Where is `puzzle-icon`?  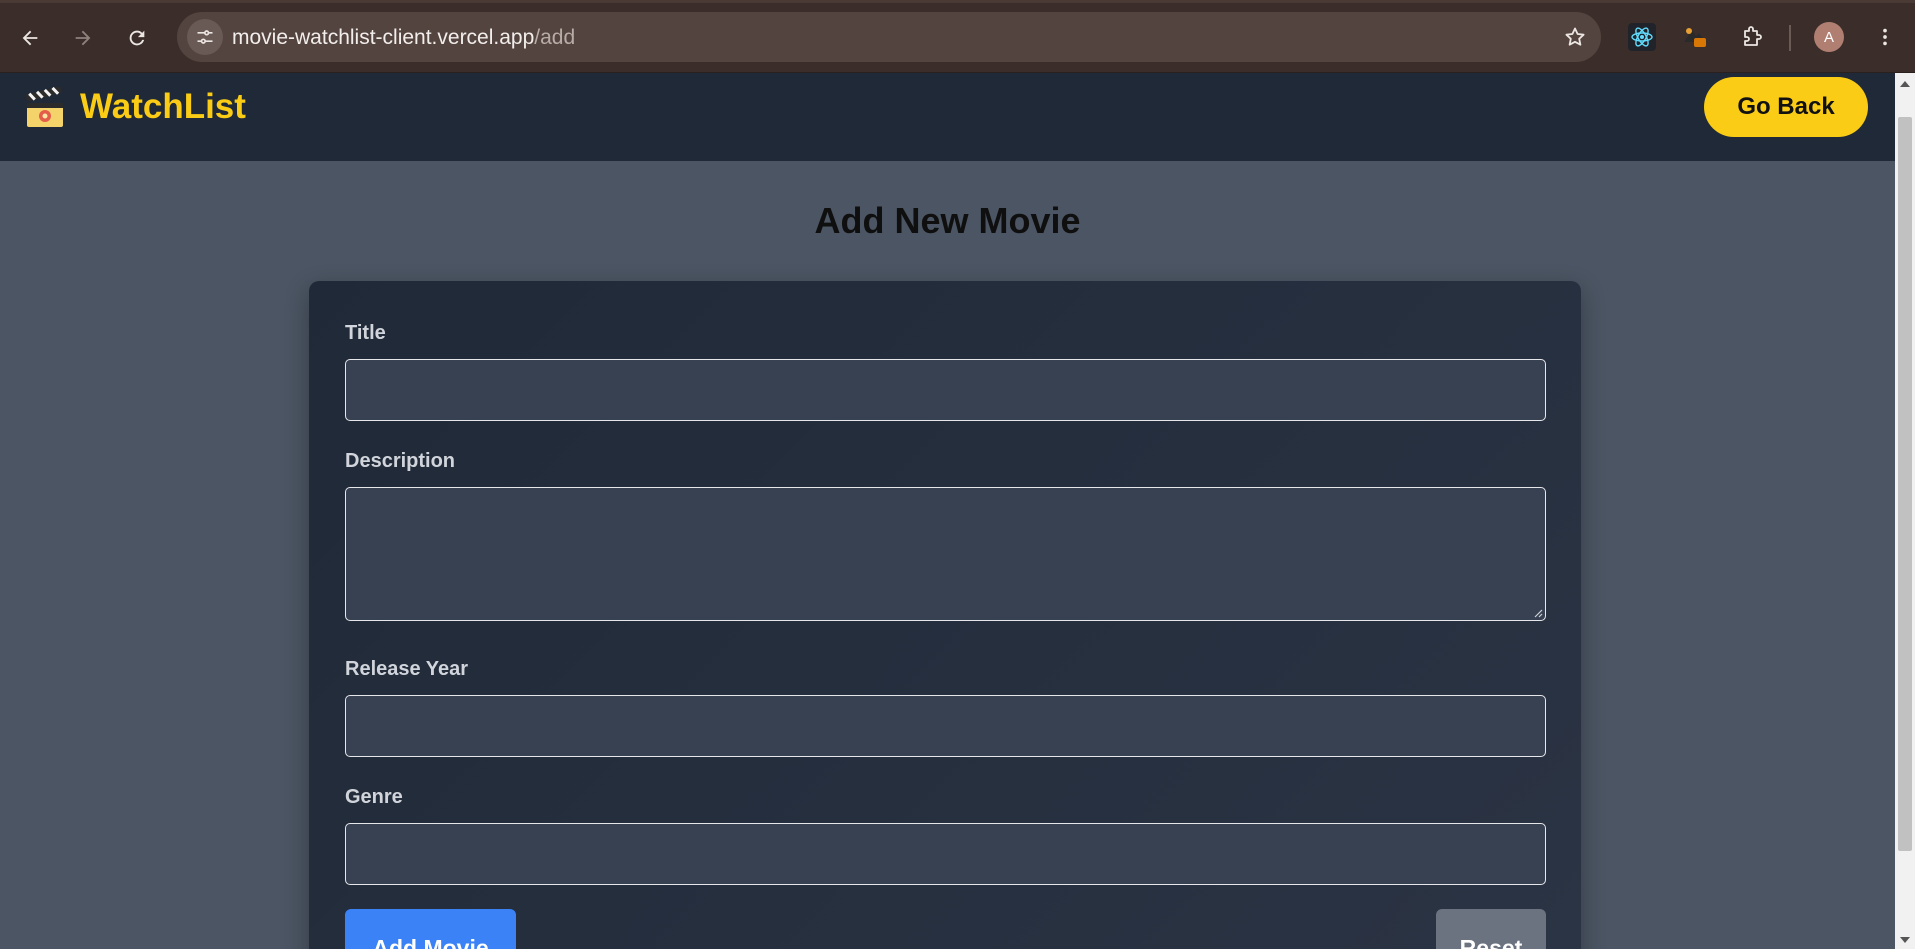
puzzle-icon is located at coordinates (1753, 36).